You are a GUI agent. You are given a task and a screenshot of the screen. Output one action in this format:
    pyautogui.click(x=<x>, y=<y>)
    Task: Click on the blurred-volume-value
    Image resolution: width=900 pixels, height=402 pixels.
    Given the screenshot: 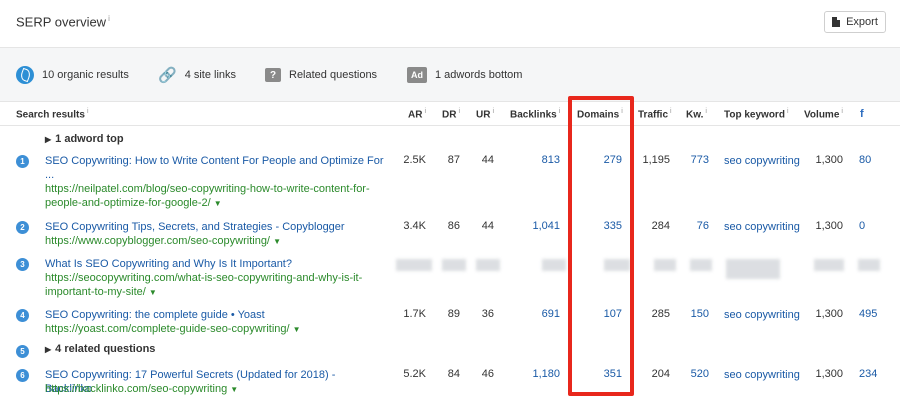 What is the action you would take?
    pyautogui.click(x=829, y=265)
    